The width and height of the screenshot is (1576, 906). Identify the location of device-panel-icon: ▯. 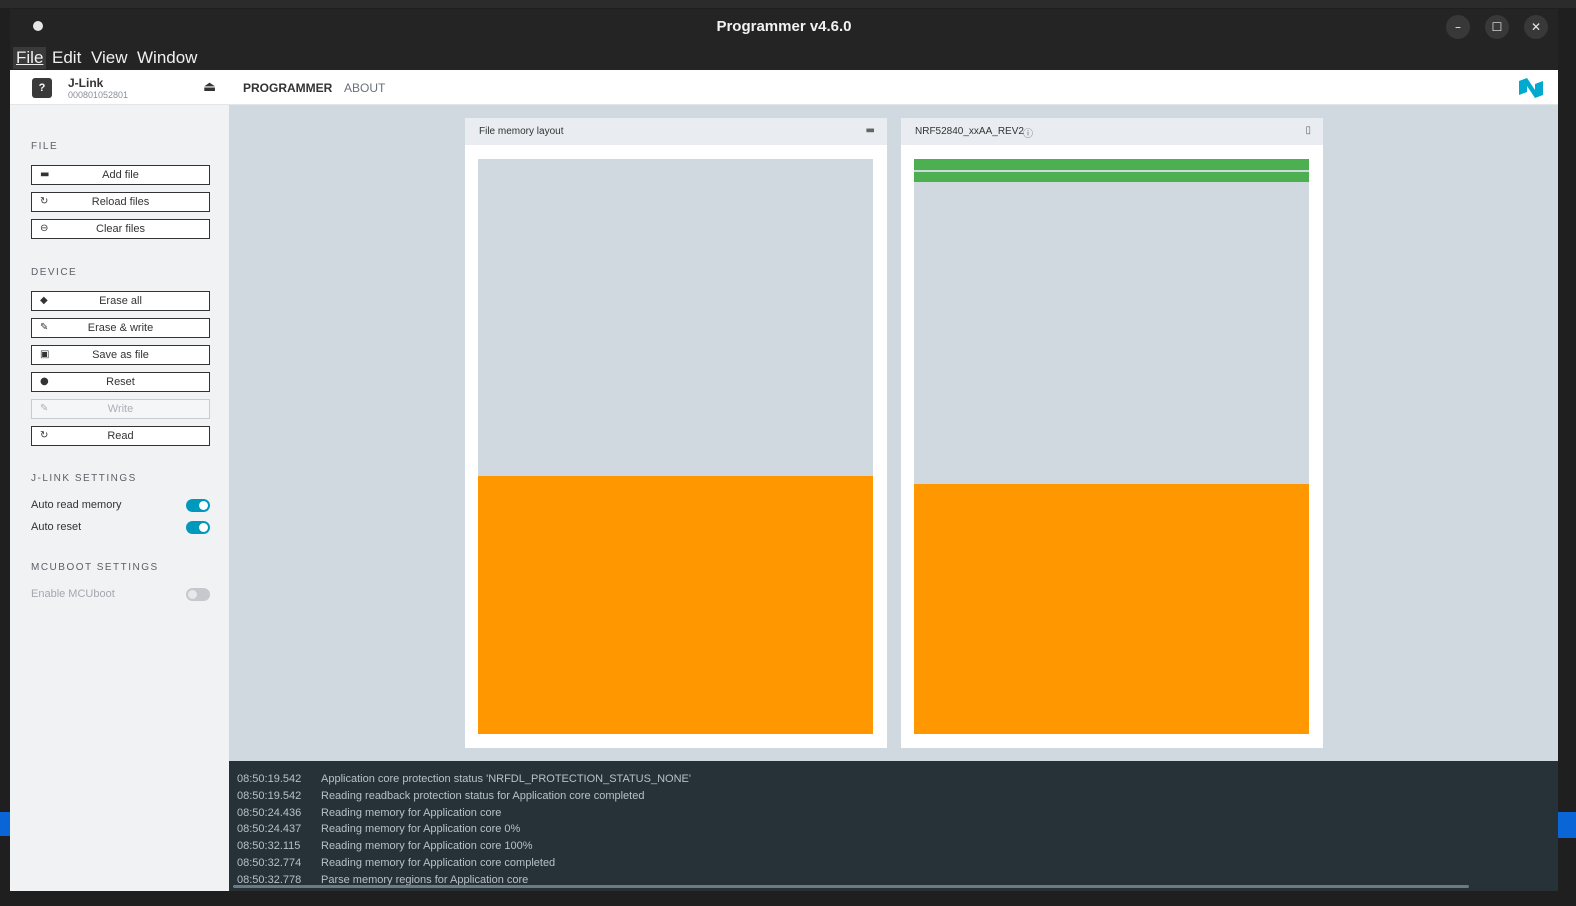
(1308, 130).